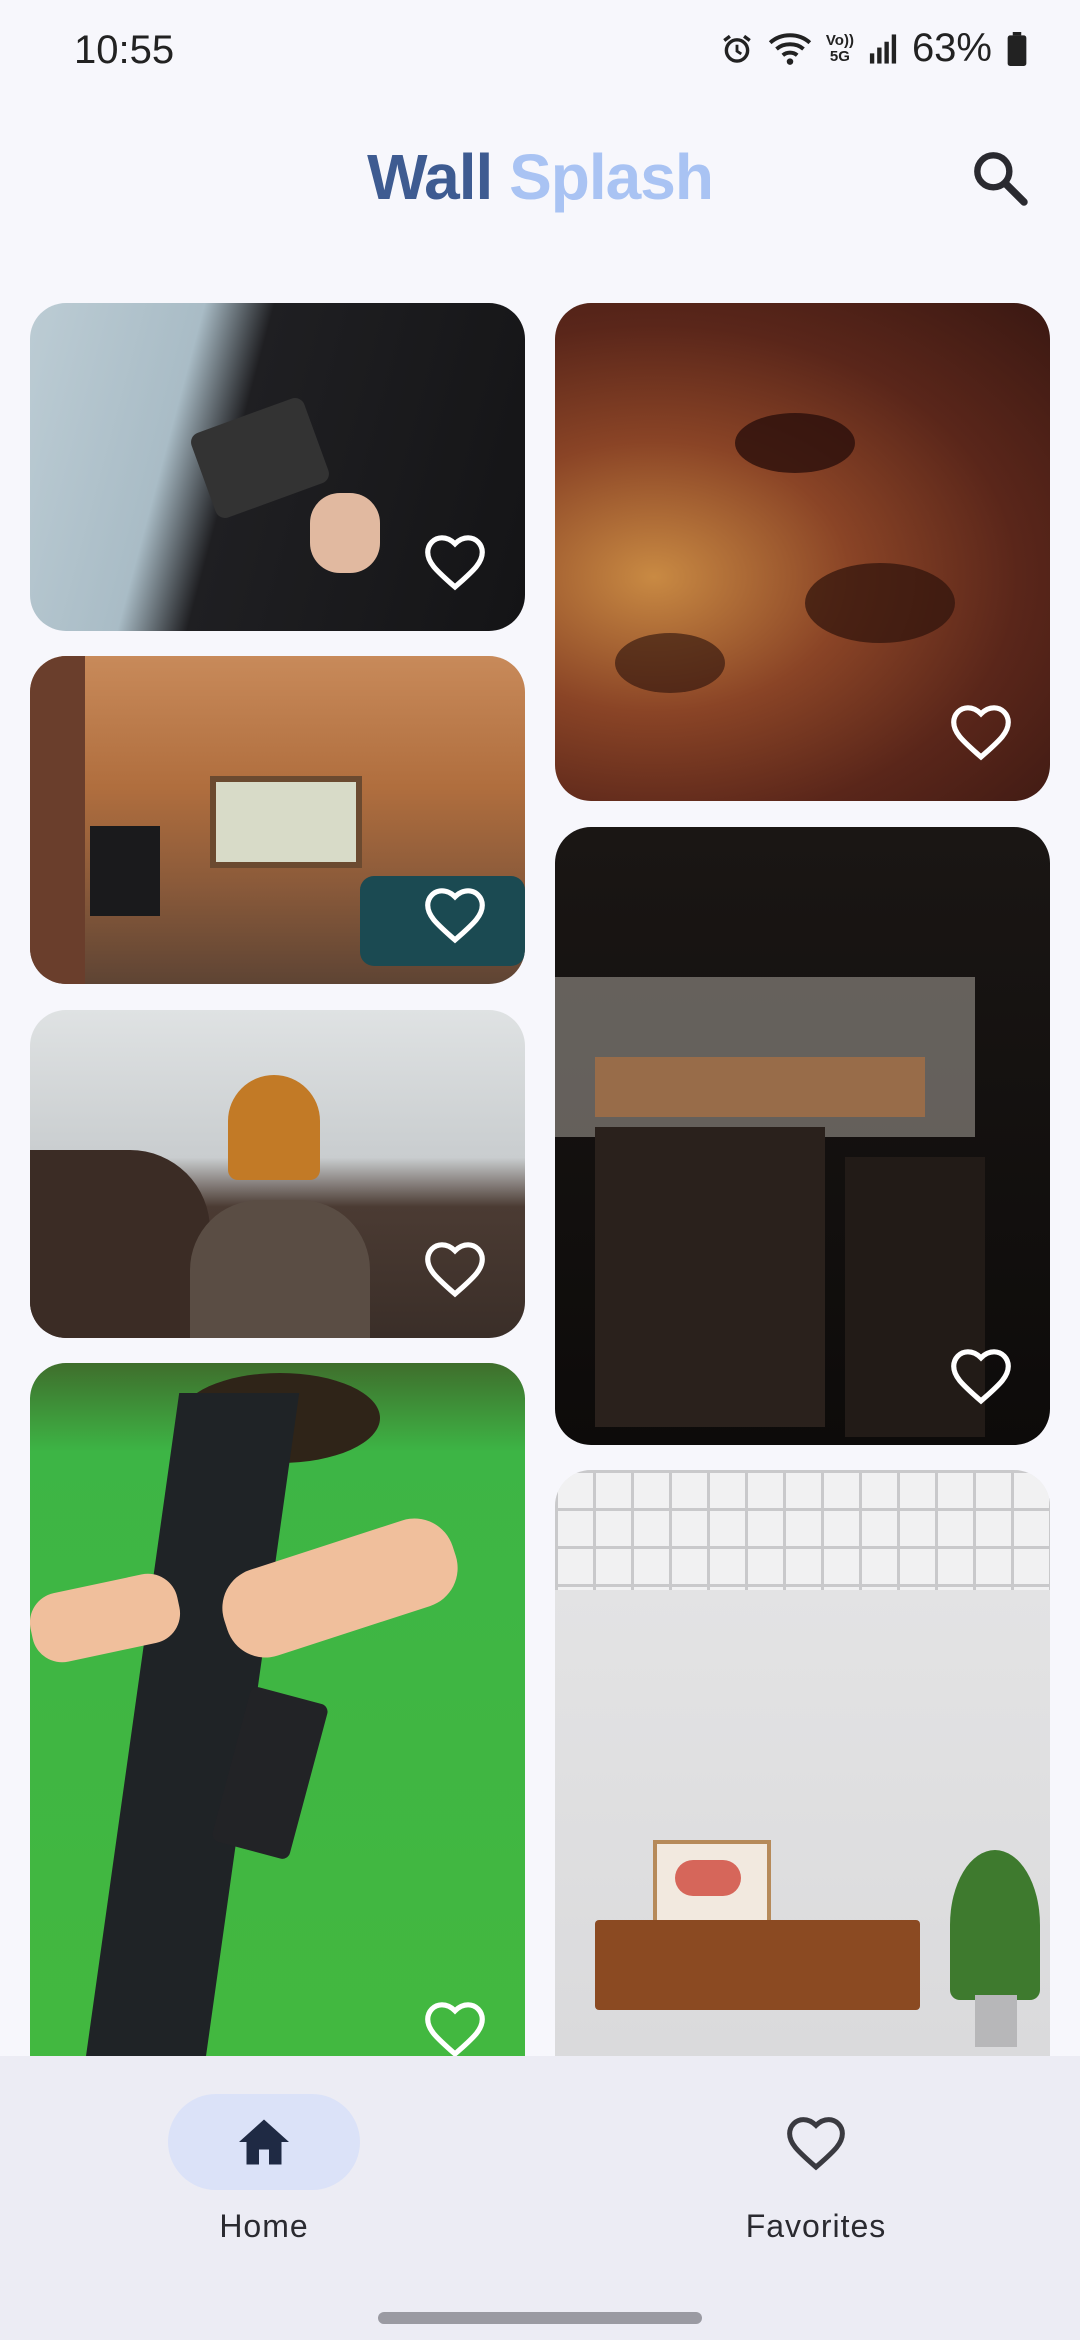  Describe the element at coordinates (264, 2226) in the screenshot. I see `nav-label-home: Home` at that location.